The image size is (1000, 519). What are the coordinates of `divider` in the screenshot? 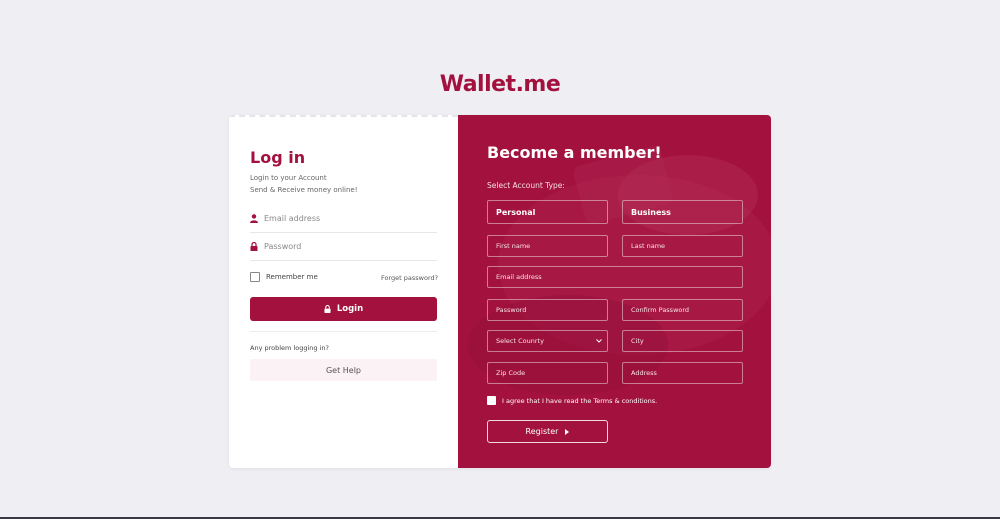 It's located at (343, 331).